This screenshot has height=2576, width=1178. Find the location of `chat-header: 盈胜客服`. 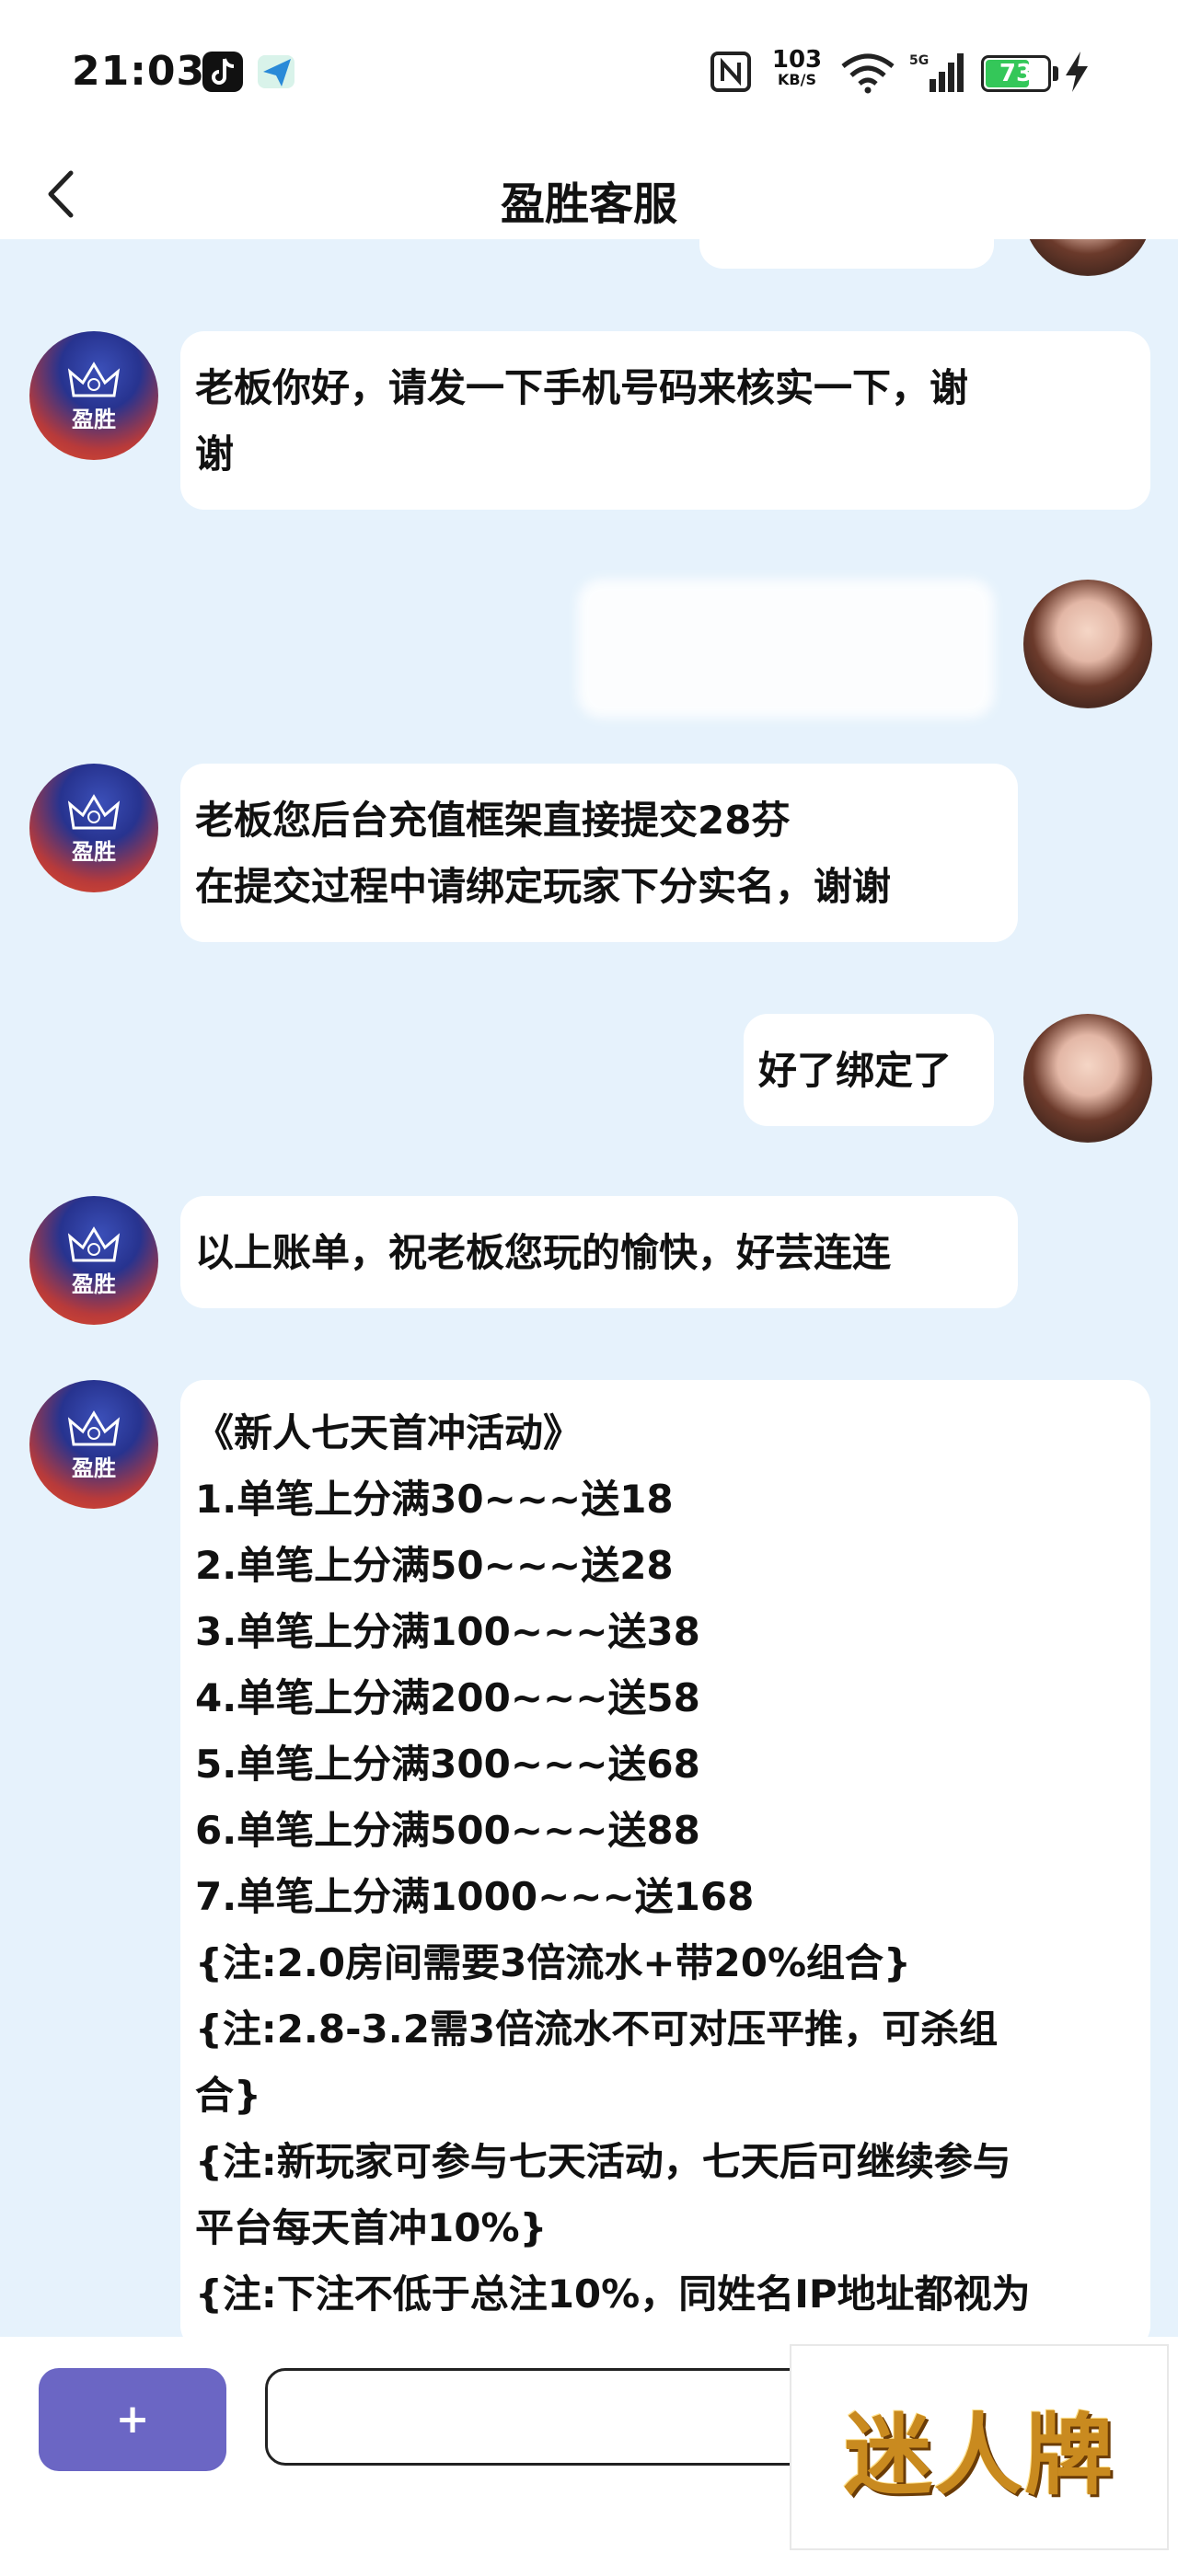

chat-header: 盈胜客服 is located at coordinates (589, 193).